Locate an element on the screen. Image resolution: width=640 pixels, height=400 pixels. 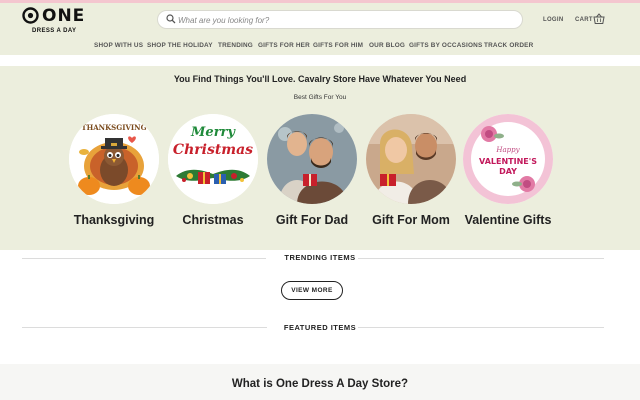
valentine-illustration: Happy VALENTINE'S DAY is located at coordinates (508, 159).